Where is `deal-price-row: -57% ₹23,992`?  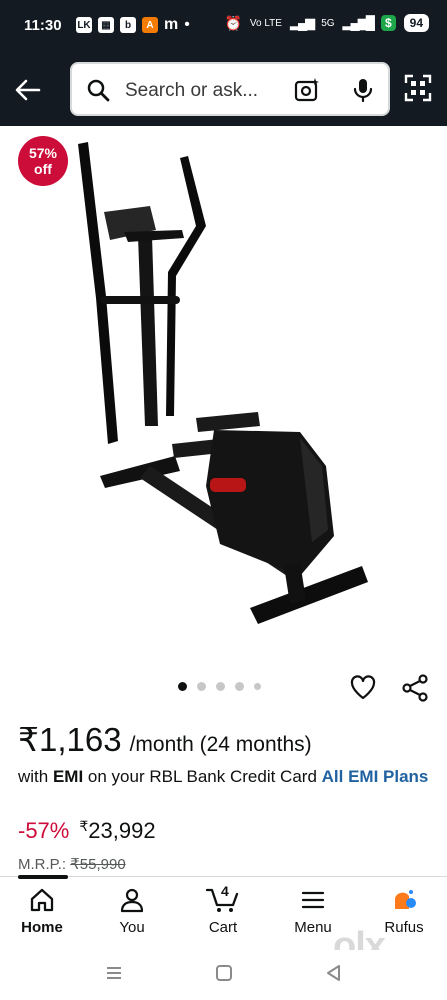
deal-price-row: -57% ₹23,992 is located at coordinates (87, 831).